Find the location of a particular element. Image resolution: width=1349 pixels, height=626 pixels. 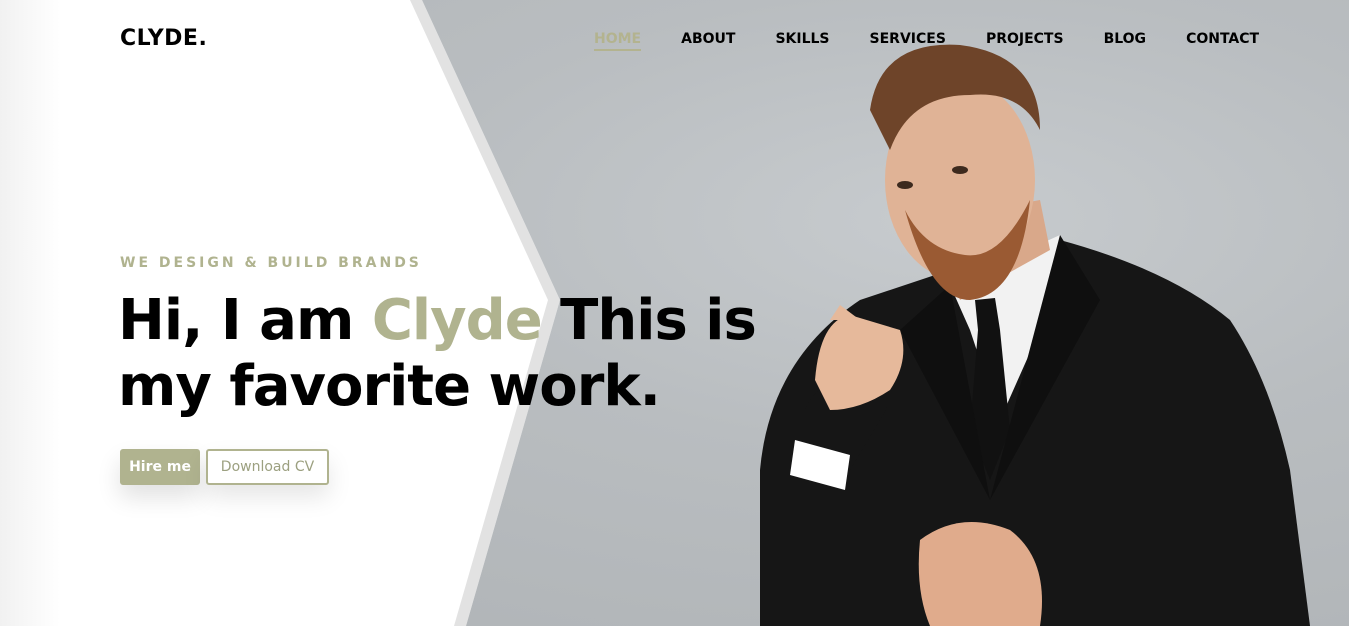

hero-buttons: Hire me Download CV is located at coordinates (224, 467).